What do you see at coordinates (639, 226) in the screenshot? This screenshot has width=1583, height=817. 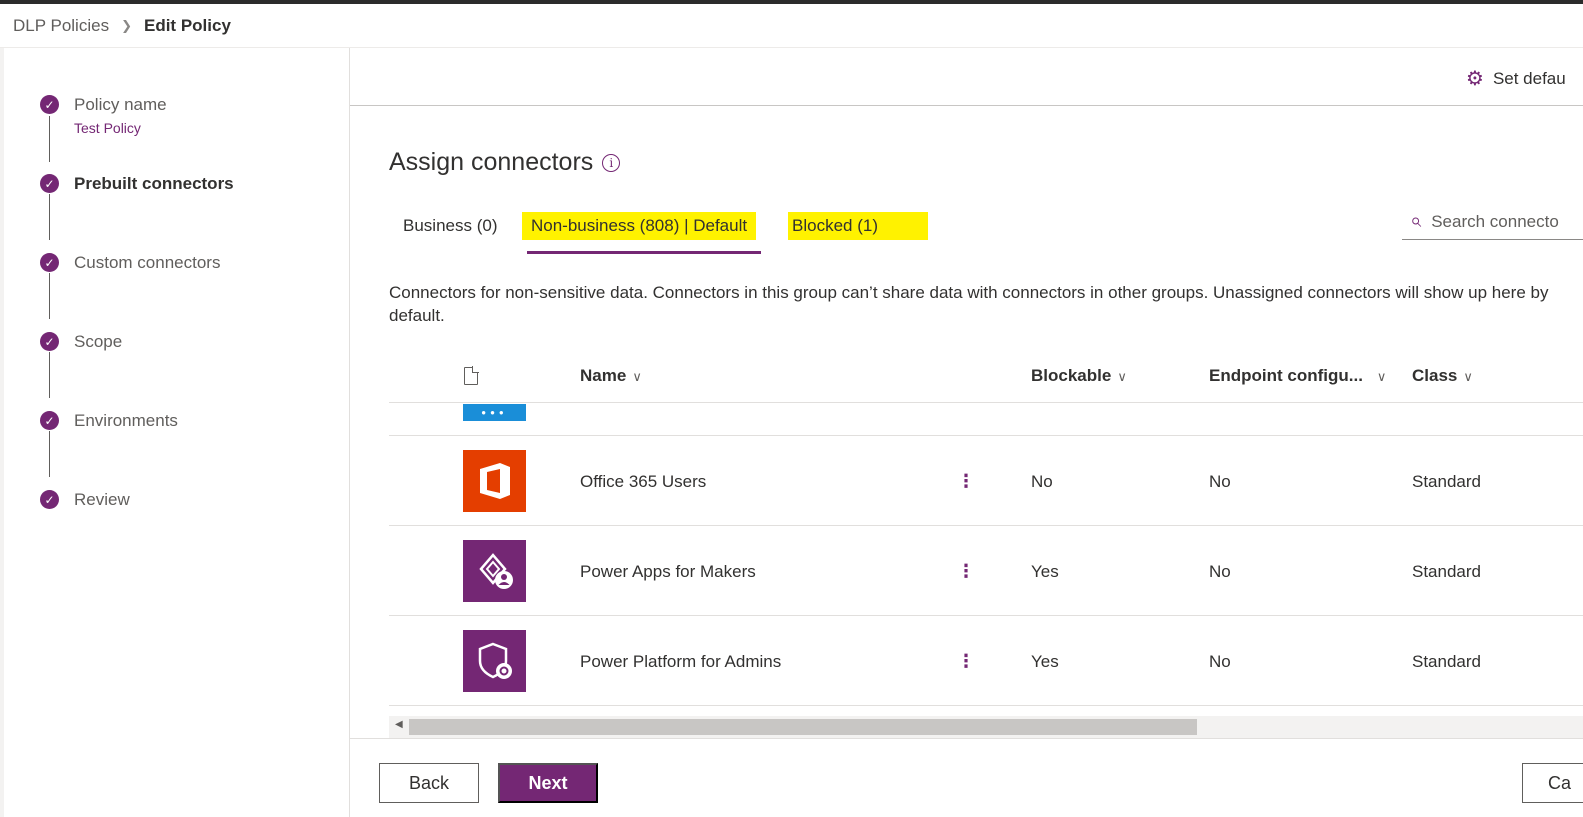 I see `tab-non-business: Non-business (808) | Default` at bounding box center [639, 226].